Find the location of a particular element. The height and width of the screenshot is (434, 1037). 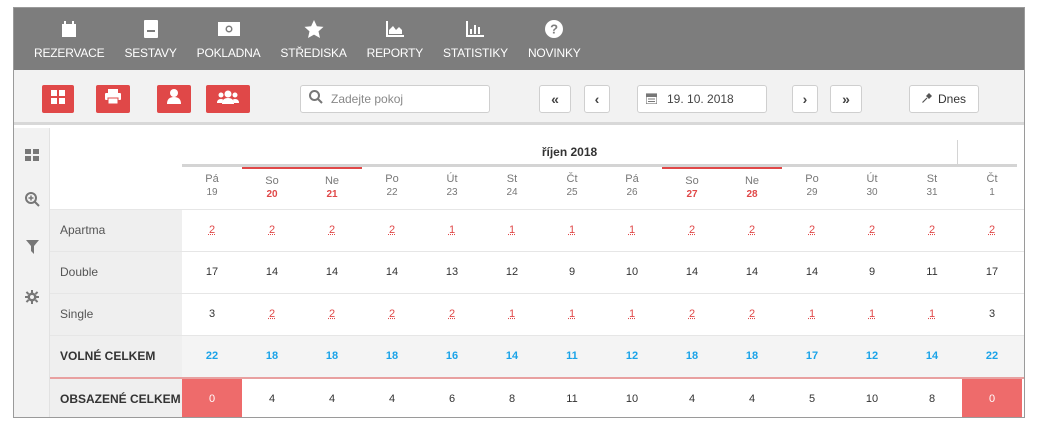

grid-icon is located at coordinates (58, 99).